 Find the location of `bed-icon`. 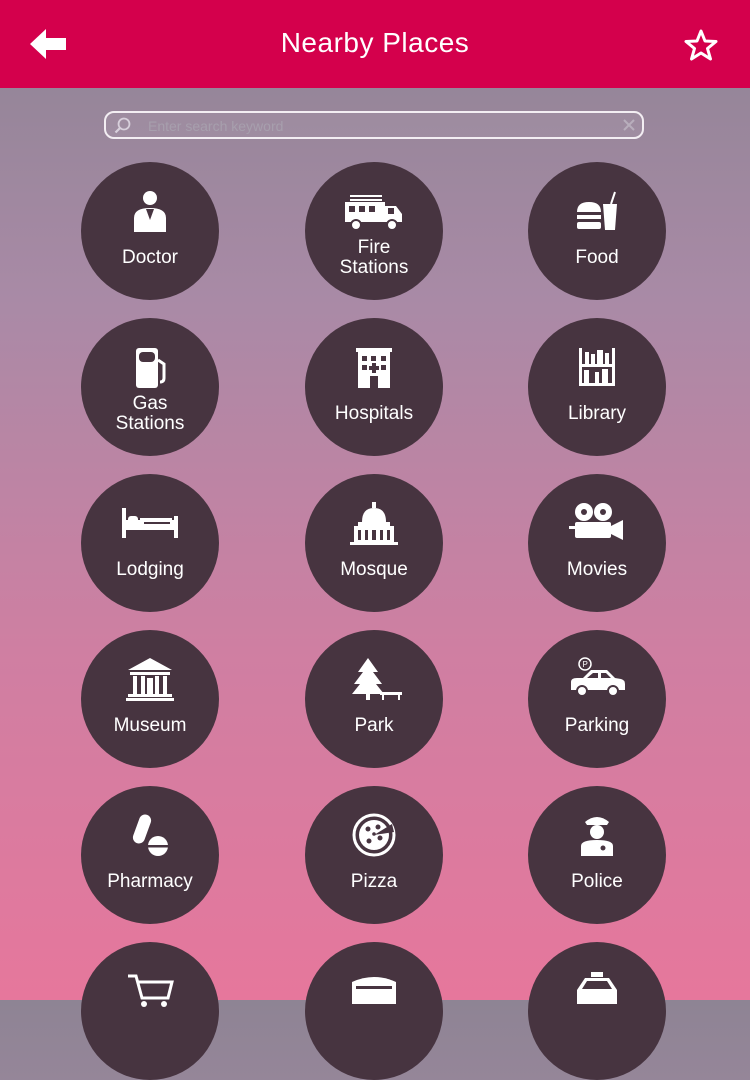

bed-icon is located at coordinates (150, 523).